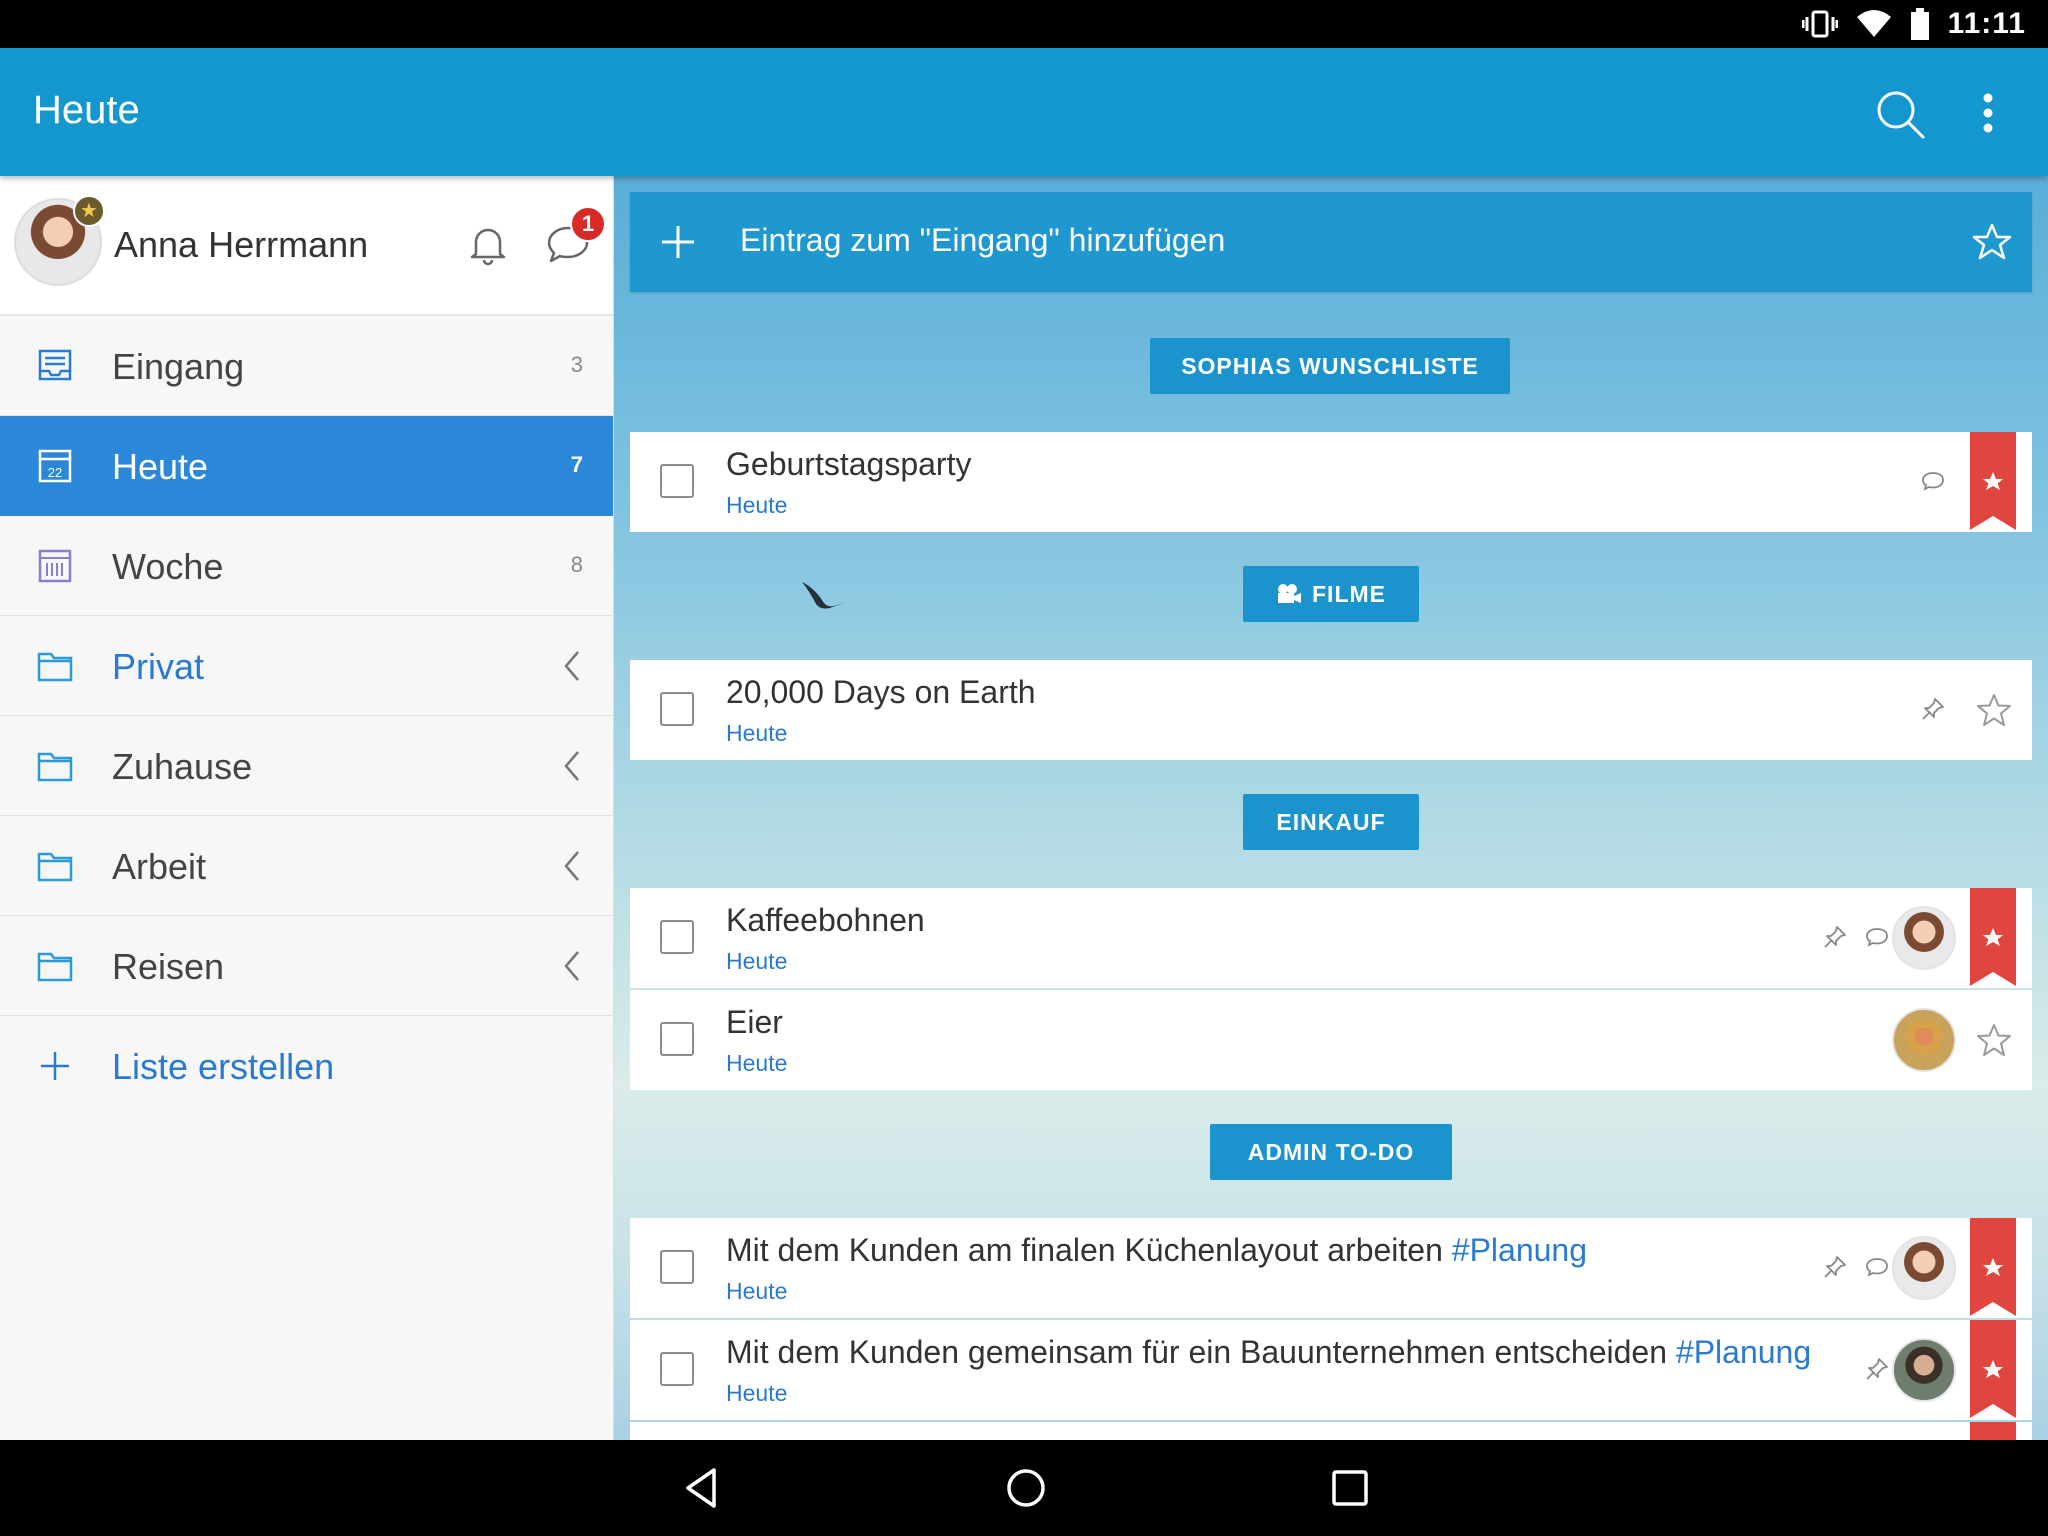  I want to click on sidebar-item-heute: 22 Heute 7, so click(306, 466).